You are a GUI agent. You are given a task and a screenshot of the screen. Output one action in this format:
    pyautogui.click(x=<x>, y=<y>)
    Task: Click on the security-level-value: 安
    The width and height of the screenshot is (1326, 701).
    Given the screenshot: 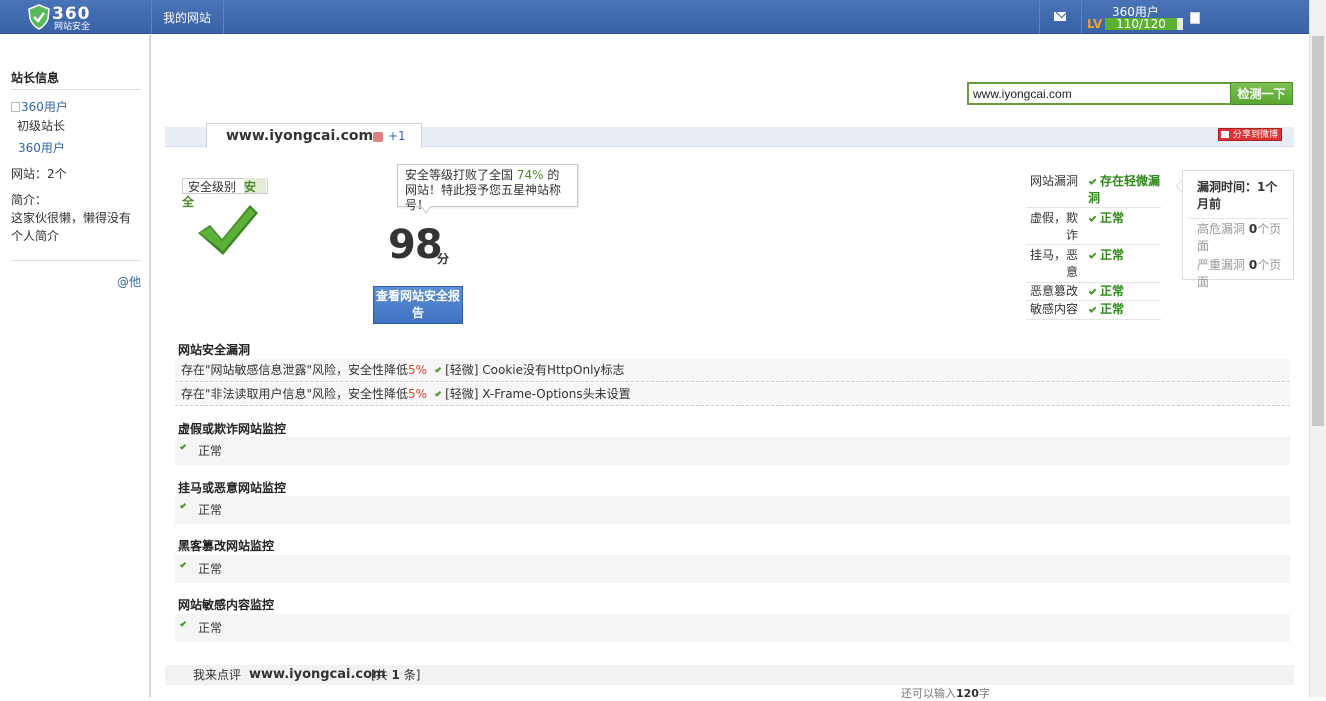 What is the action you would take?
    pyautogui.click(x=255, y=186)
    